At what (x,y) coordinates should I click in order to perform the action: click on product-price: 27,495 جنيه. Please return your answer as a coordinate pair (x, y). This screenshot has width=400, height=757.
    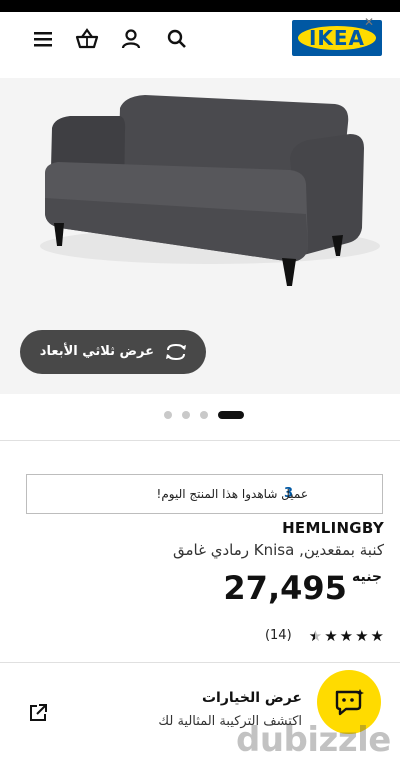
    Looking at the image, I should click on (303, 588).